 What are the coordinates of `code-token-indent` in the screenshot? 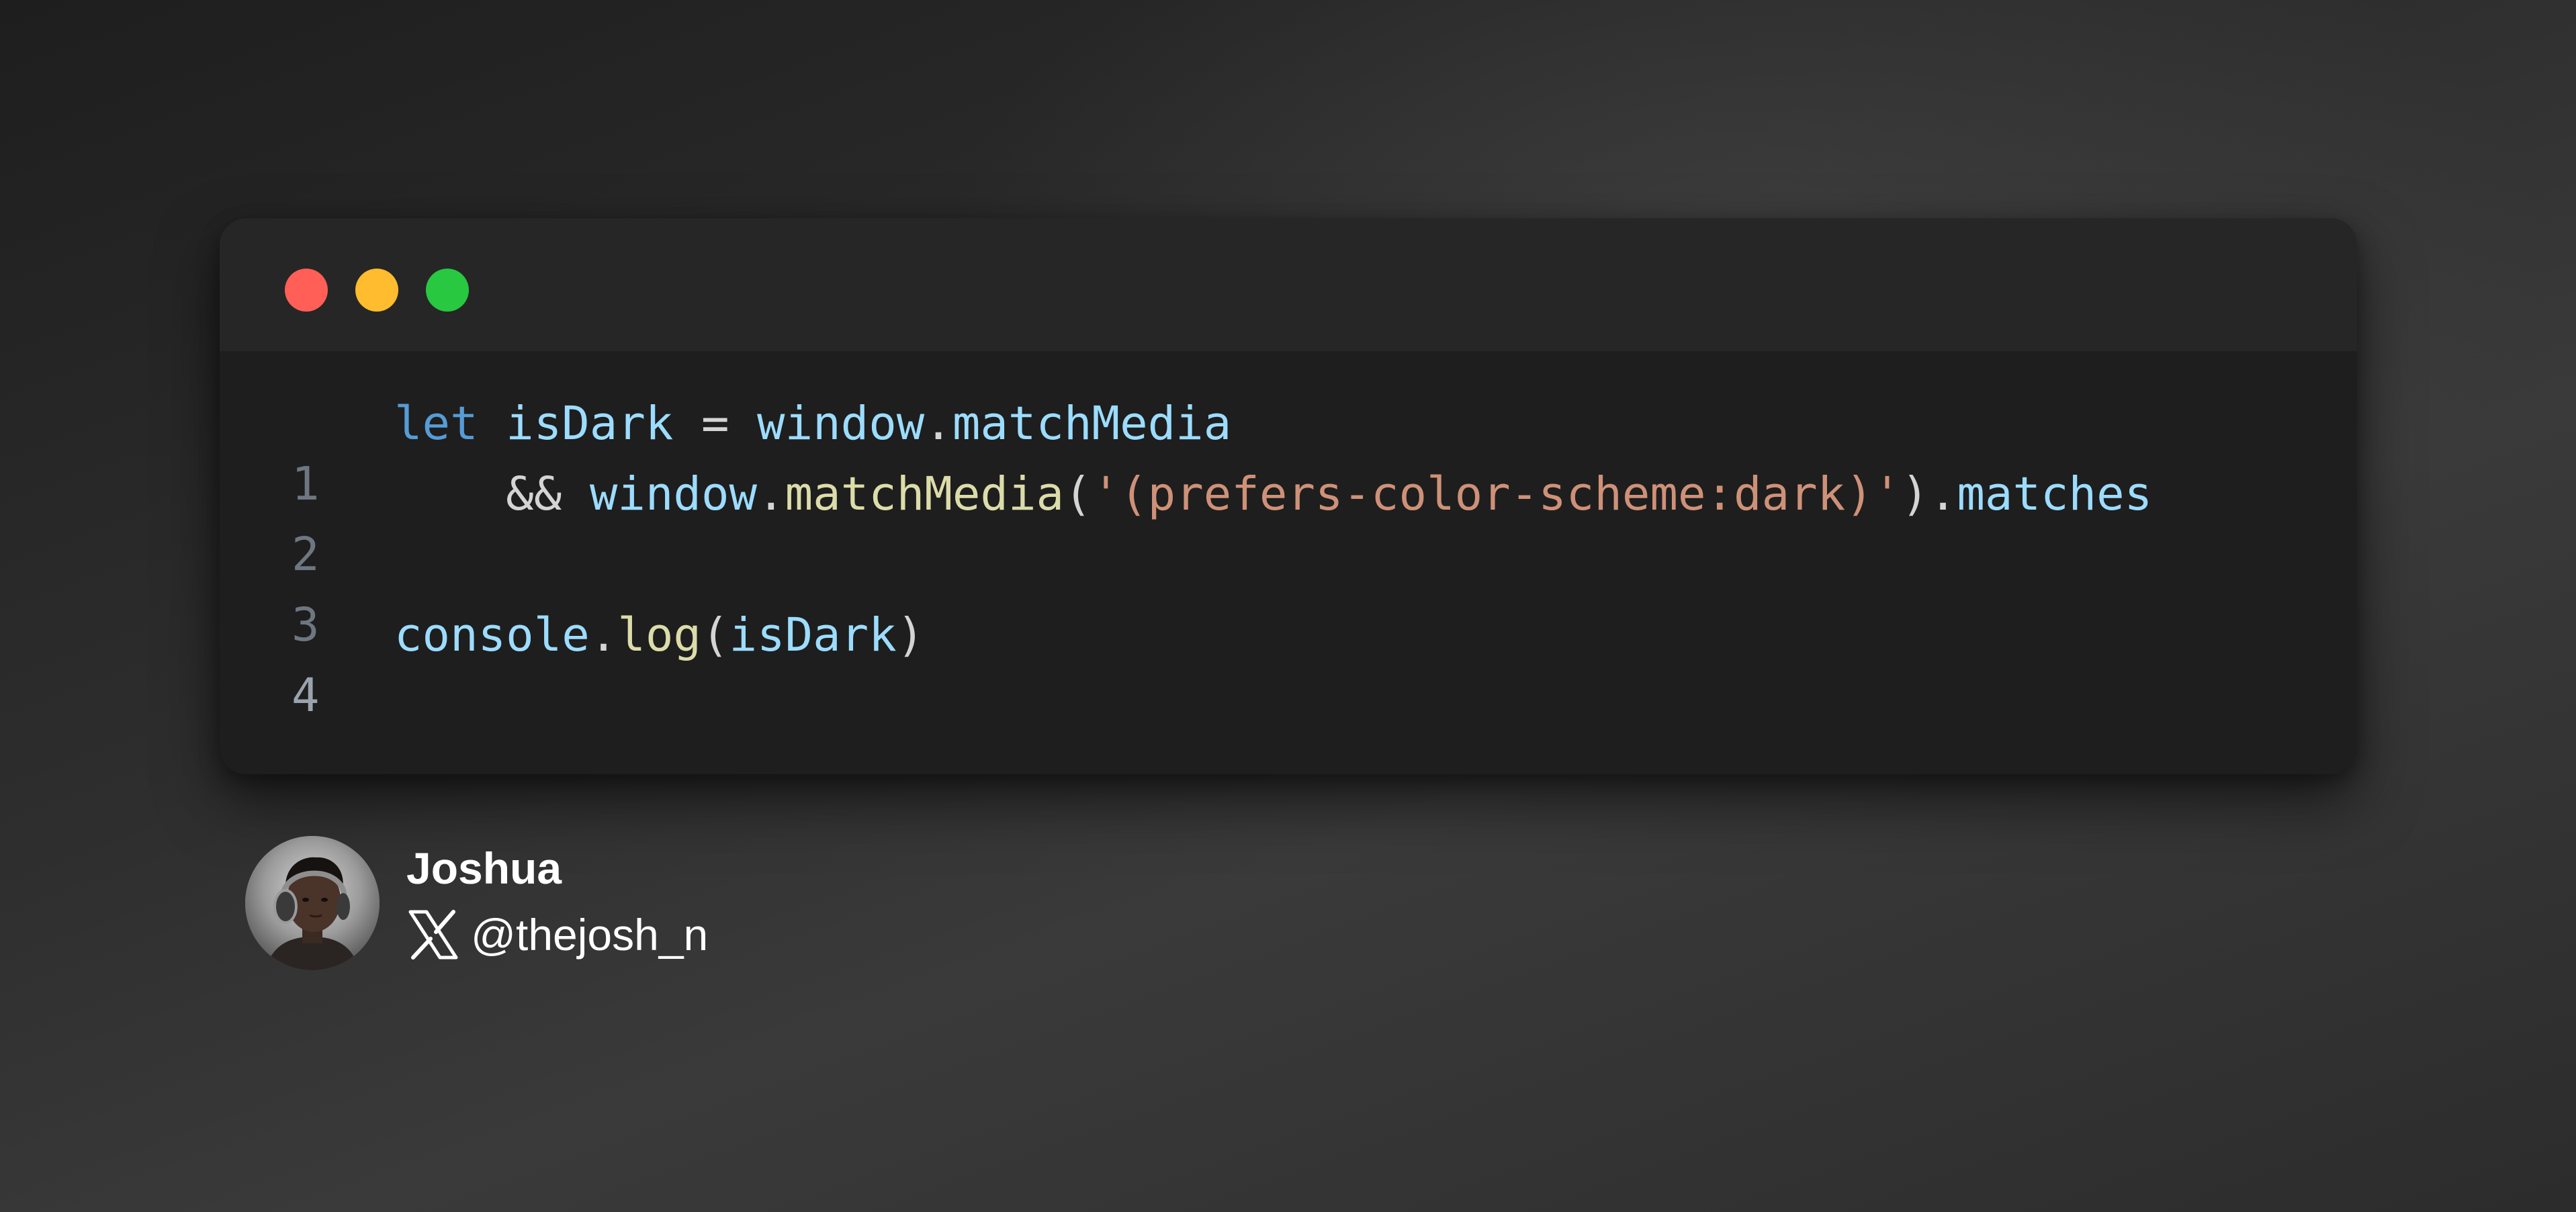 It's located at (450, 494).